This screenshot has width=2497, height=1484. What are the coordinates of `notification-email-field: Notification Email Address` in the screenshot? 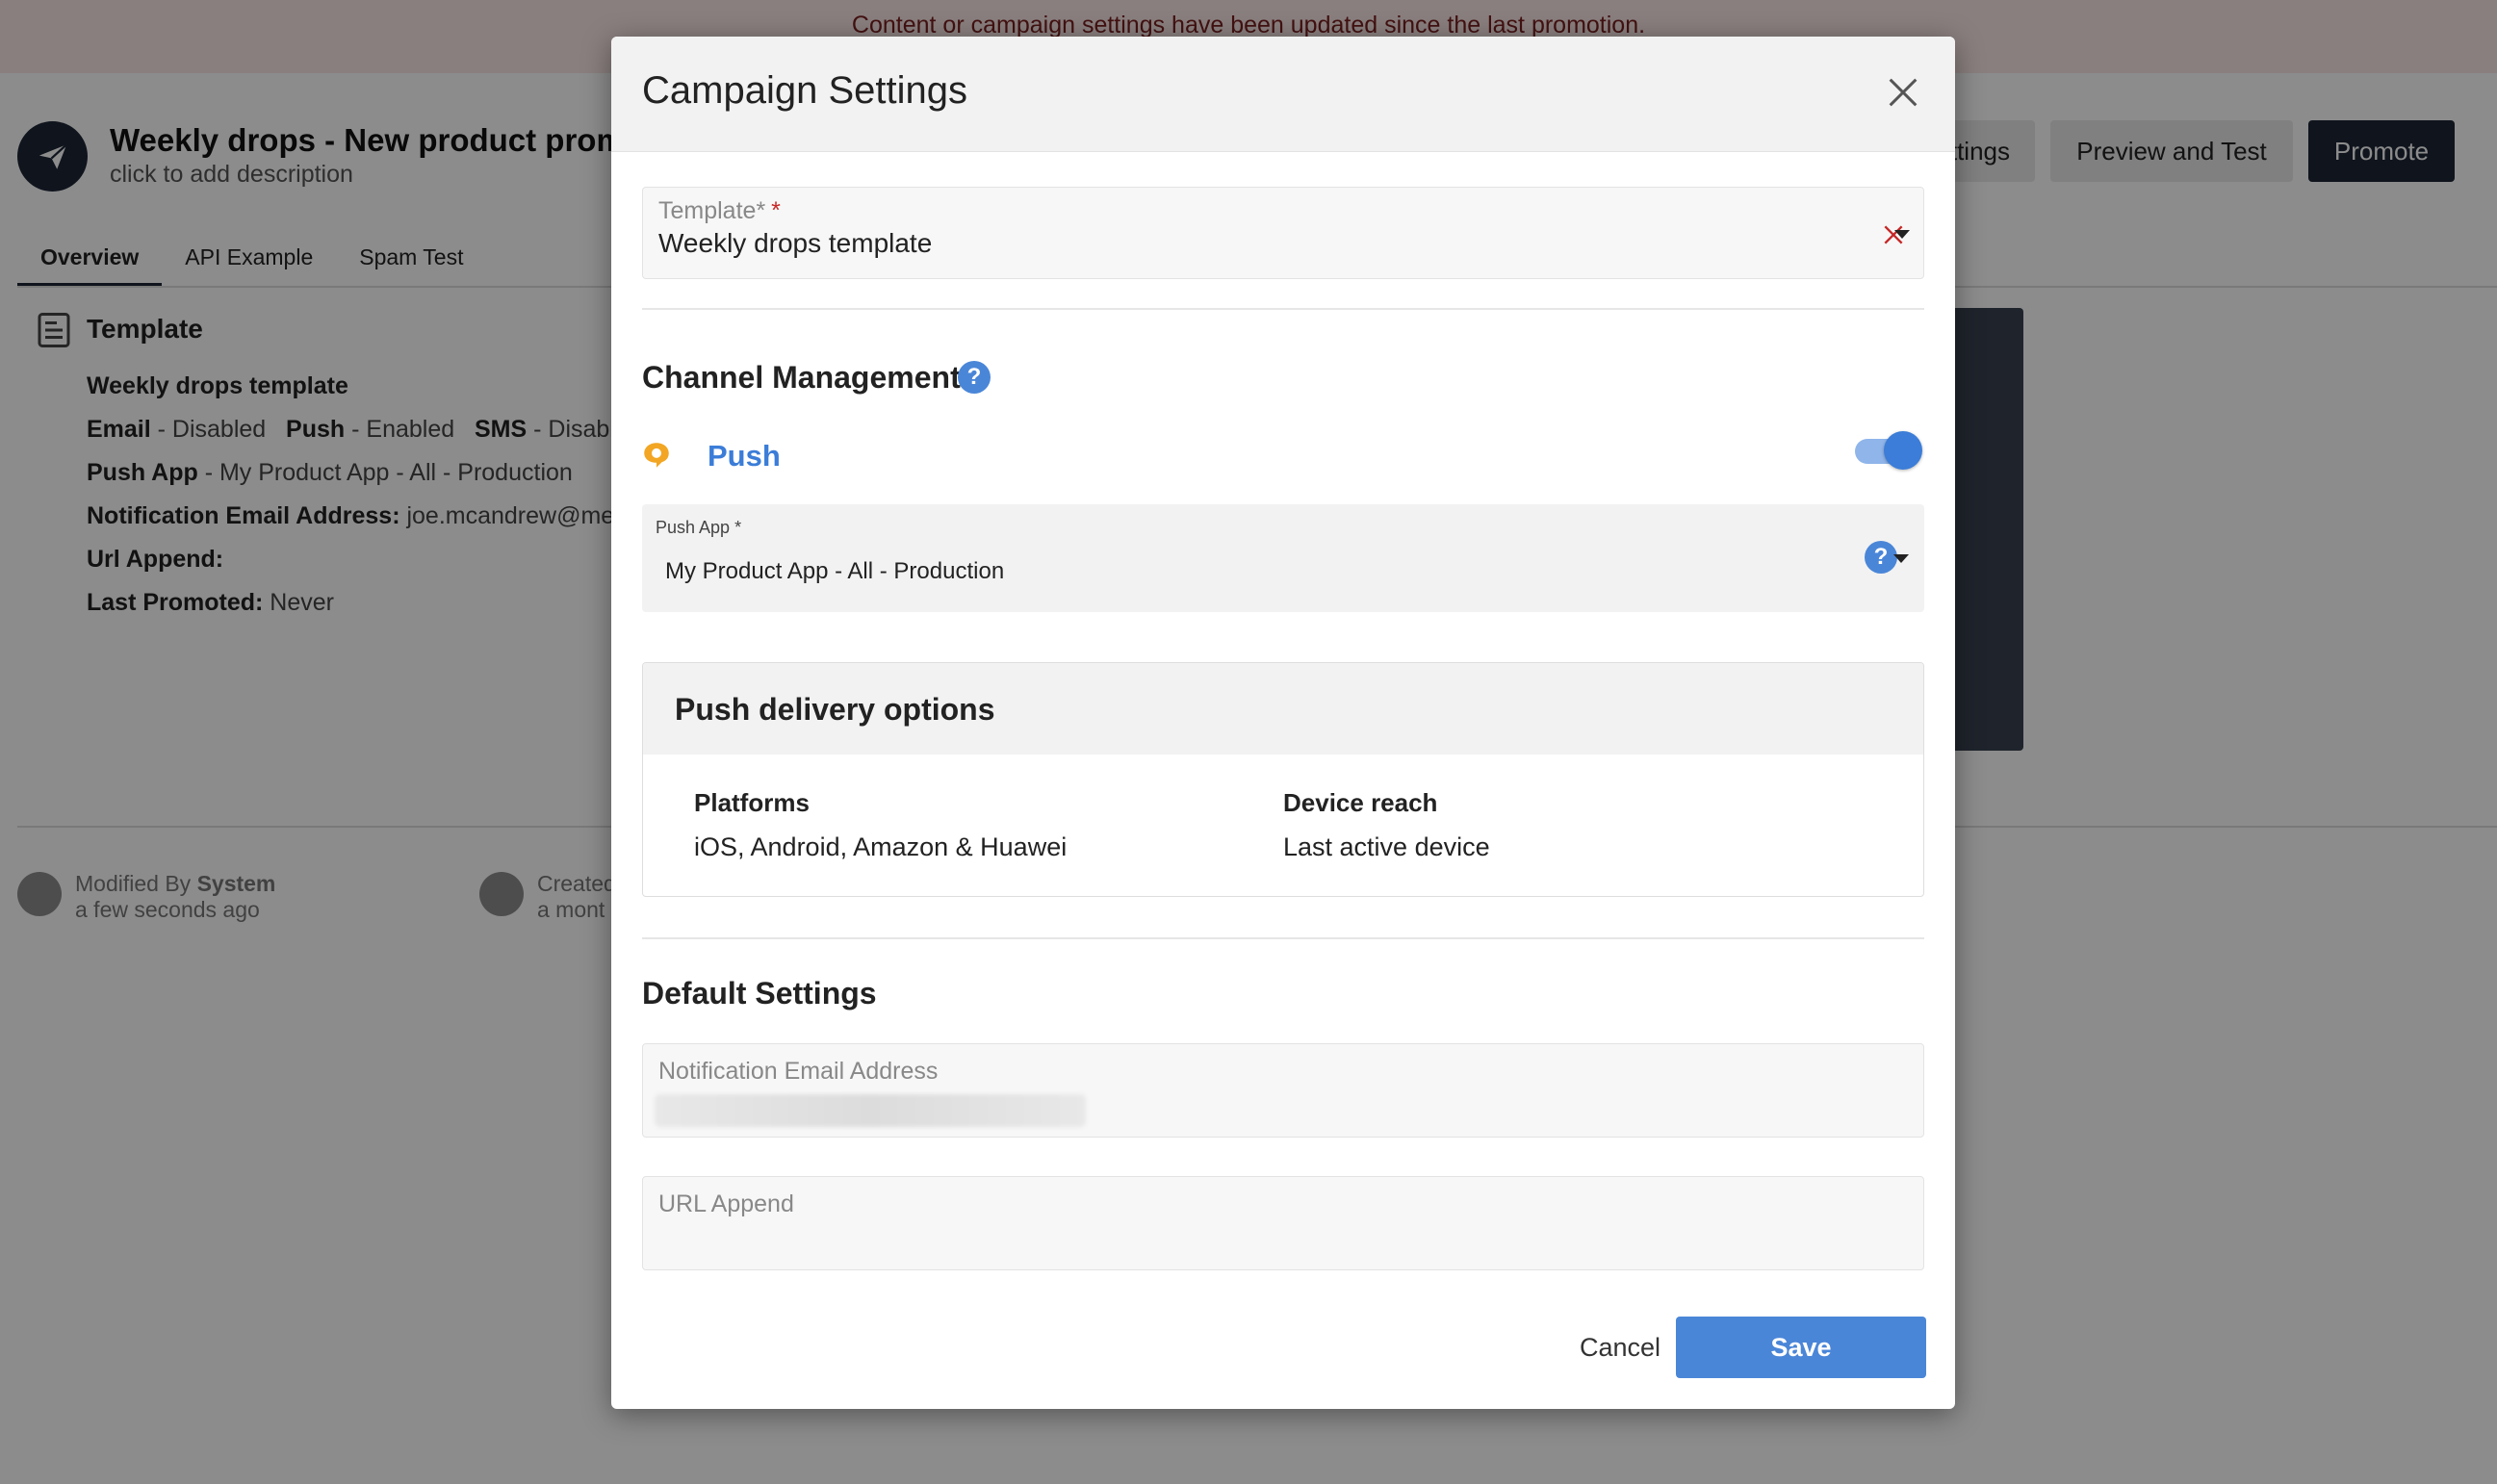 It's located at (1283, 1090).